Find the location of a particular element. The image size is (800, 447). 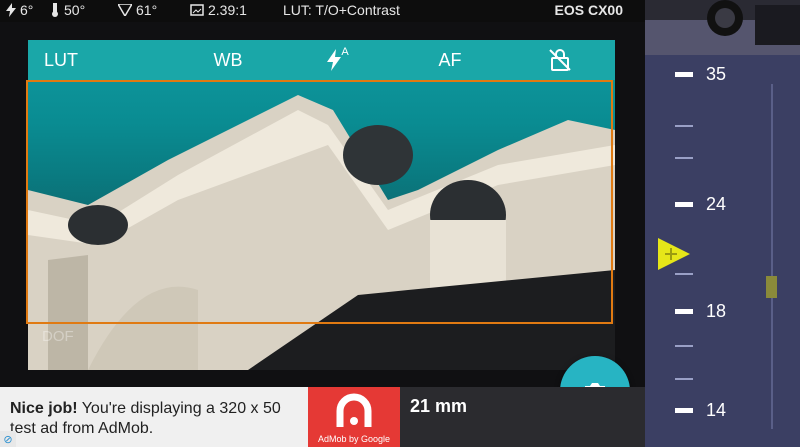

ad-title: Nice job! is located at coordinates (44, 408).